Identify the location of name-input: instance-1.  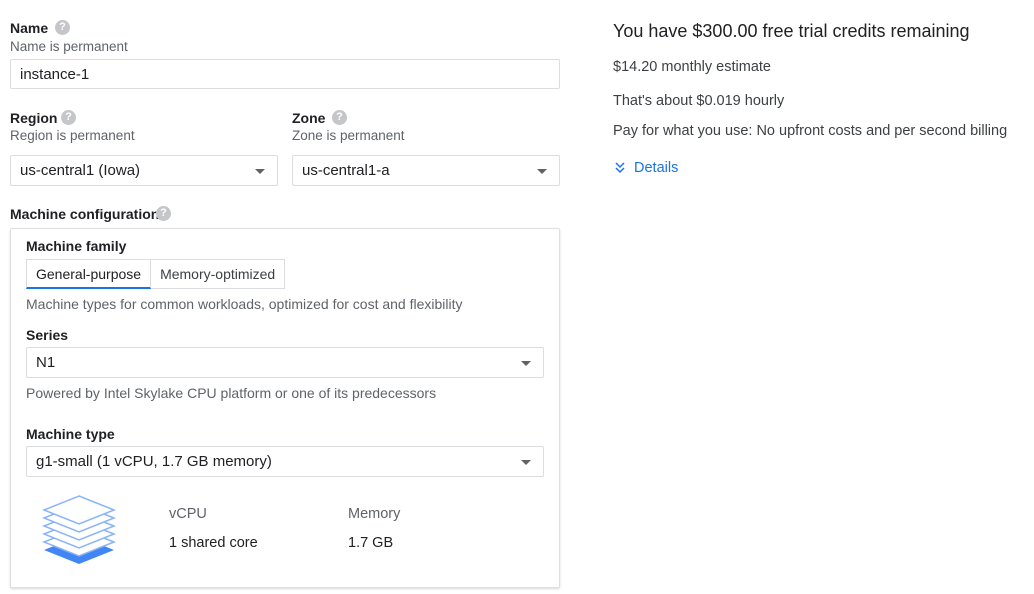
(285, 74).